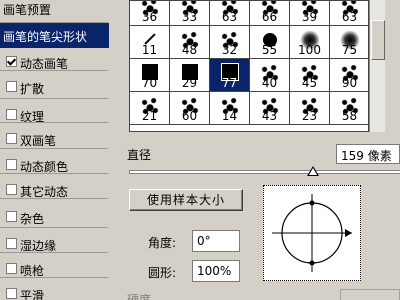 The image size is (400, 300). I want to click on angle-field: 0°, so click(216, 241).